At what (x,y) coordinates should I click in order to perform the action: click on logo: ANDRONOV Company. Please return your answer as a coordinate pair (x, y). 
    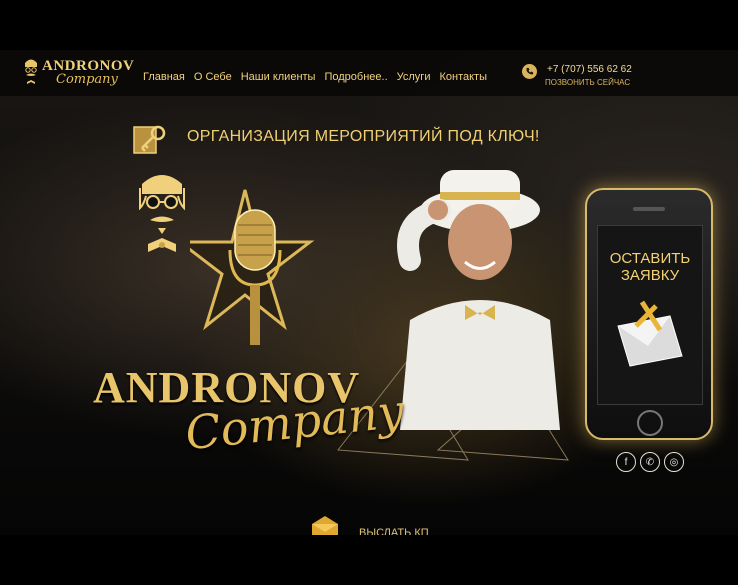
    Looking at the image, I should click on (78, 73).